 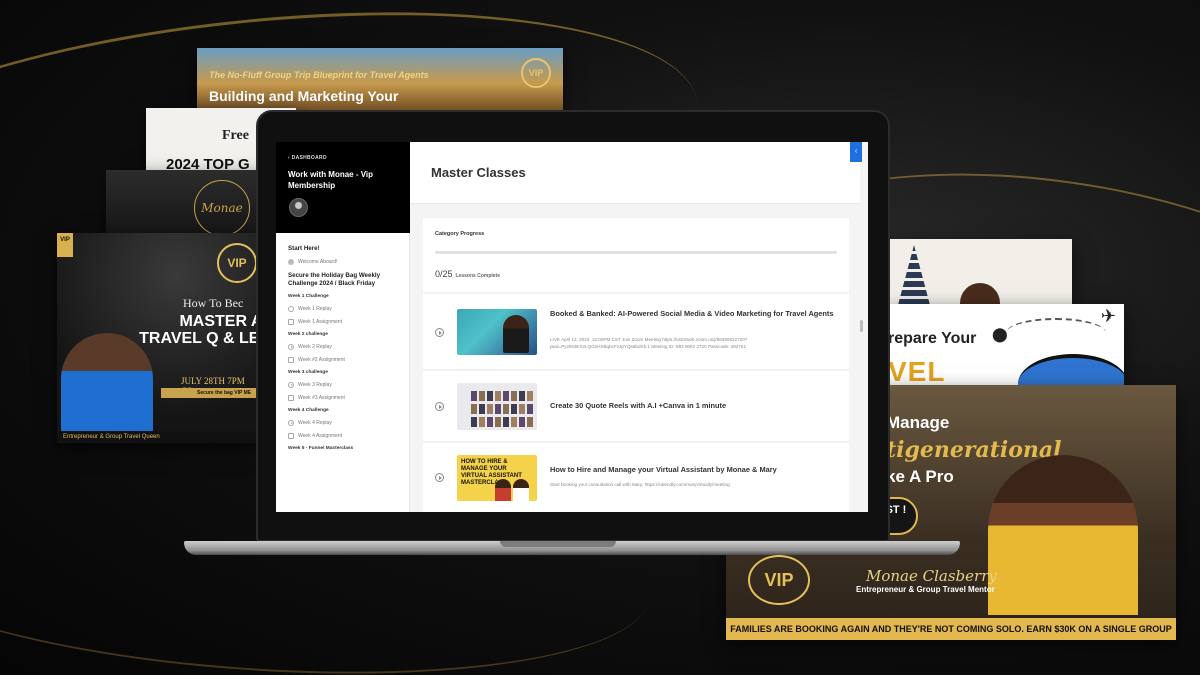 What do you see at coordinates (346, 448) in the screenshot?
I see `week-5-heading: Week 5 - Funnel Masterclass` at bounding box center [346, 448].